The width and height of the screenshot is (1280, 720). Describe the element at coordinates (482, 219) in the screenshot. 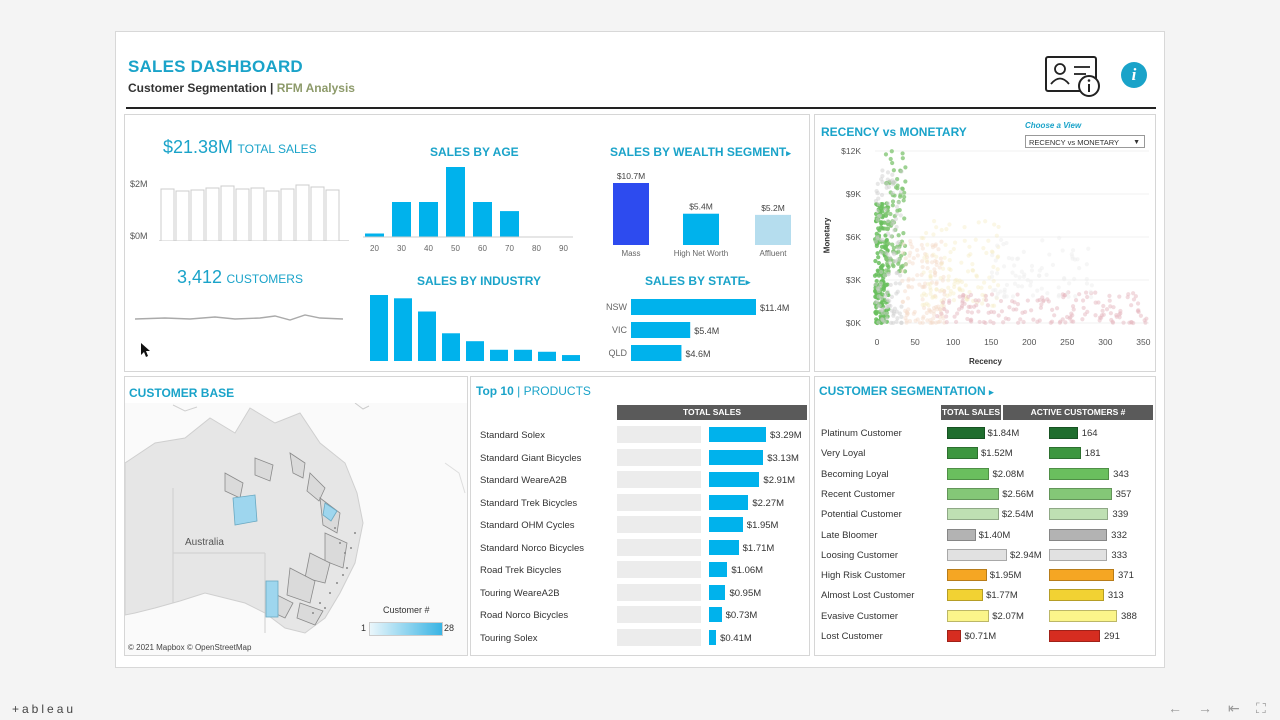

I see `age-bar` at that location.